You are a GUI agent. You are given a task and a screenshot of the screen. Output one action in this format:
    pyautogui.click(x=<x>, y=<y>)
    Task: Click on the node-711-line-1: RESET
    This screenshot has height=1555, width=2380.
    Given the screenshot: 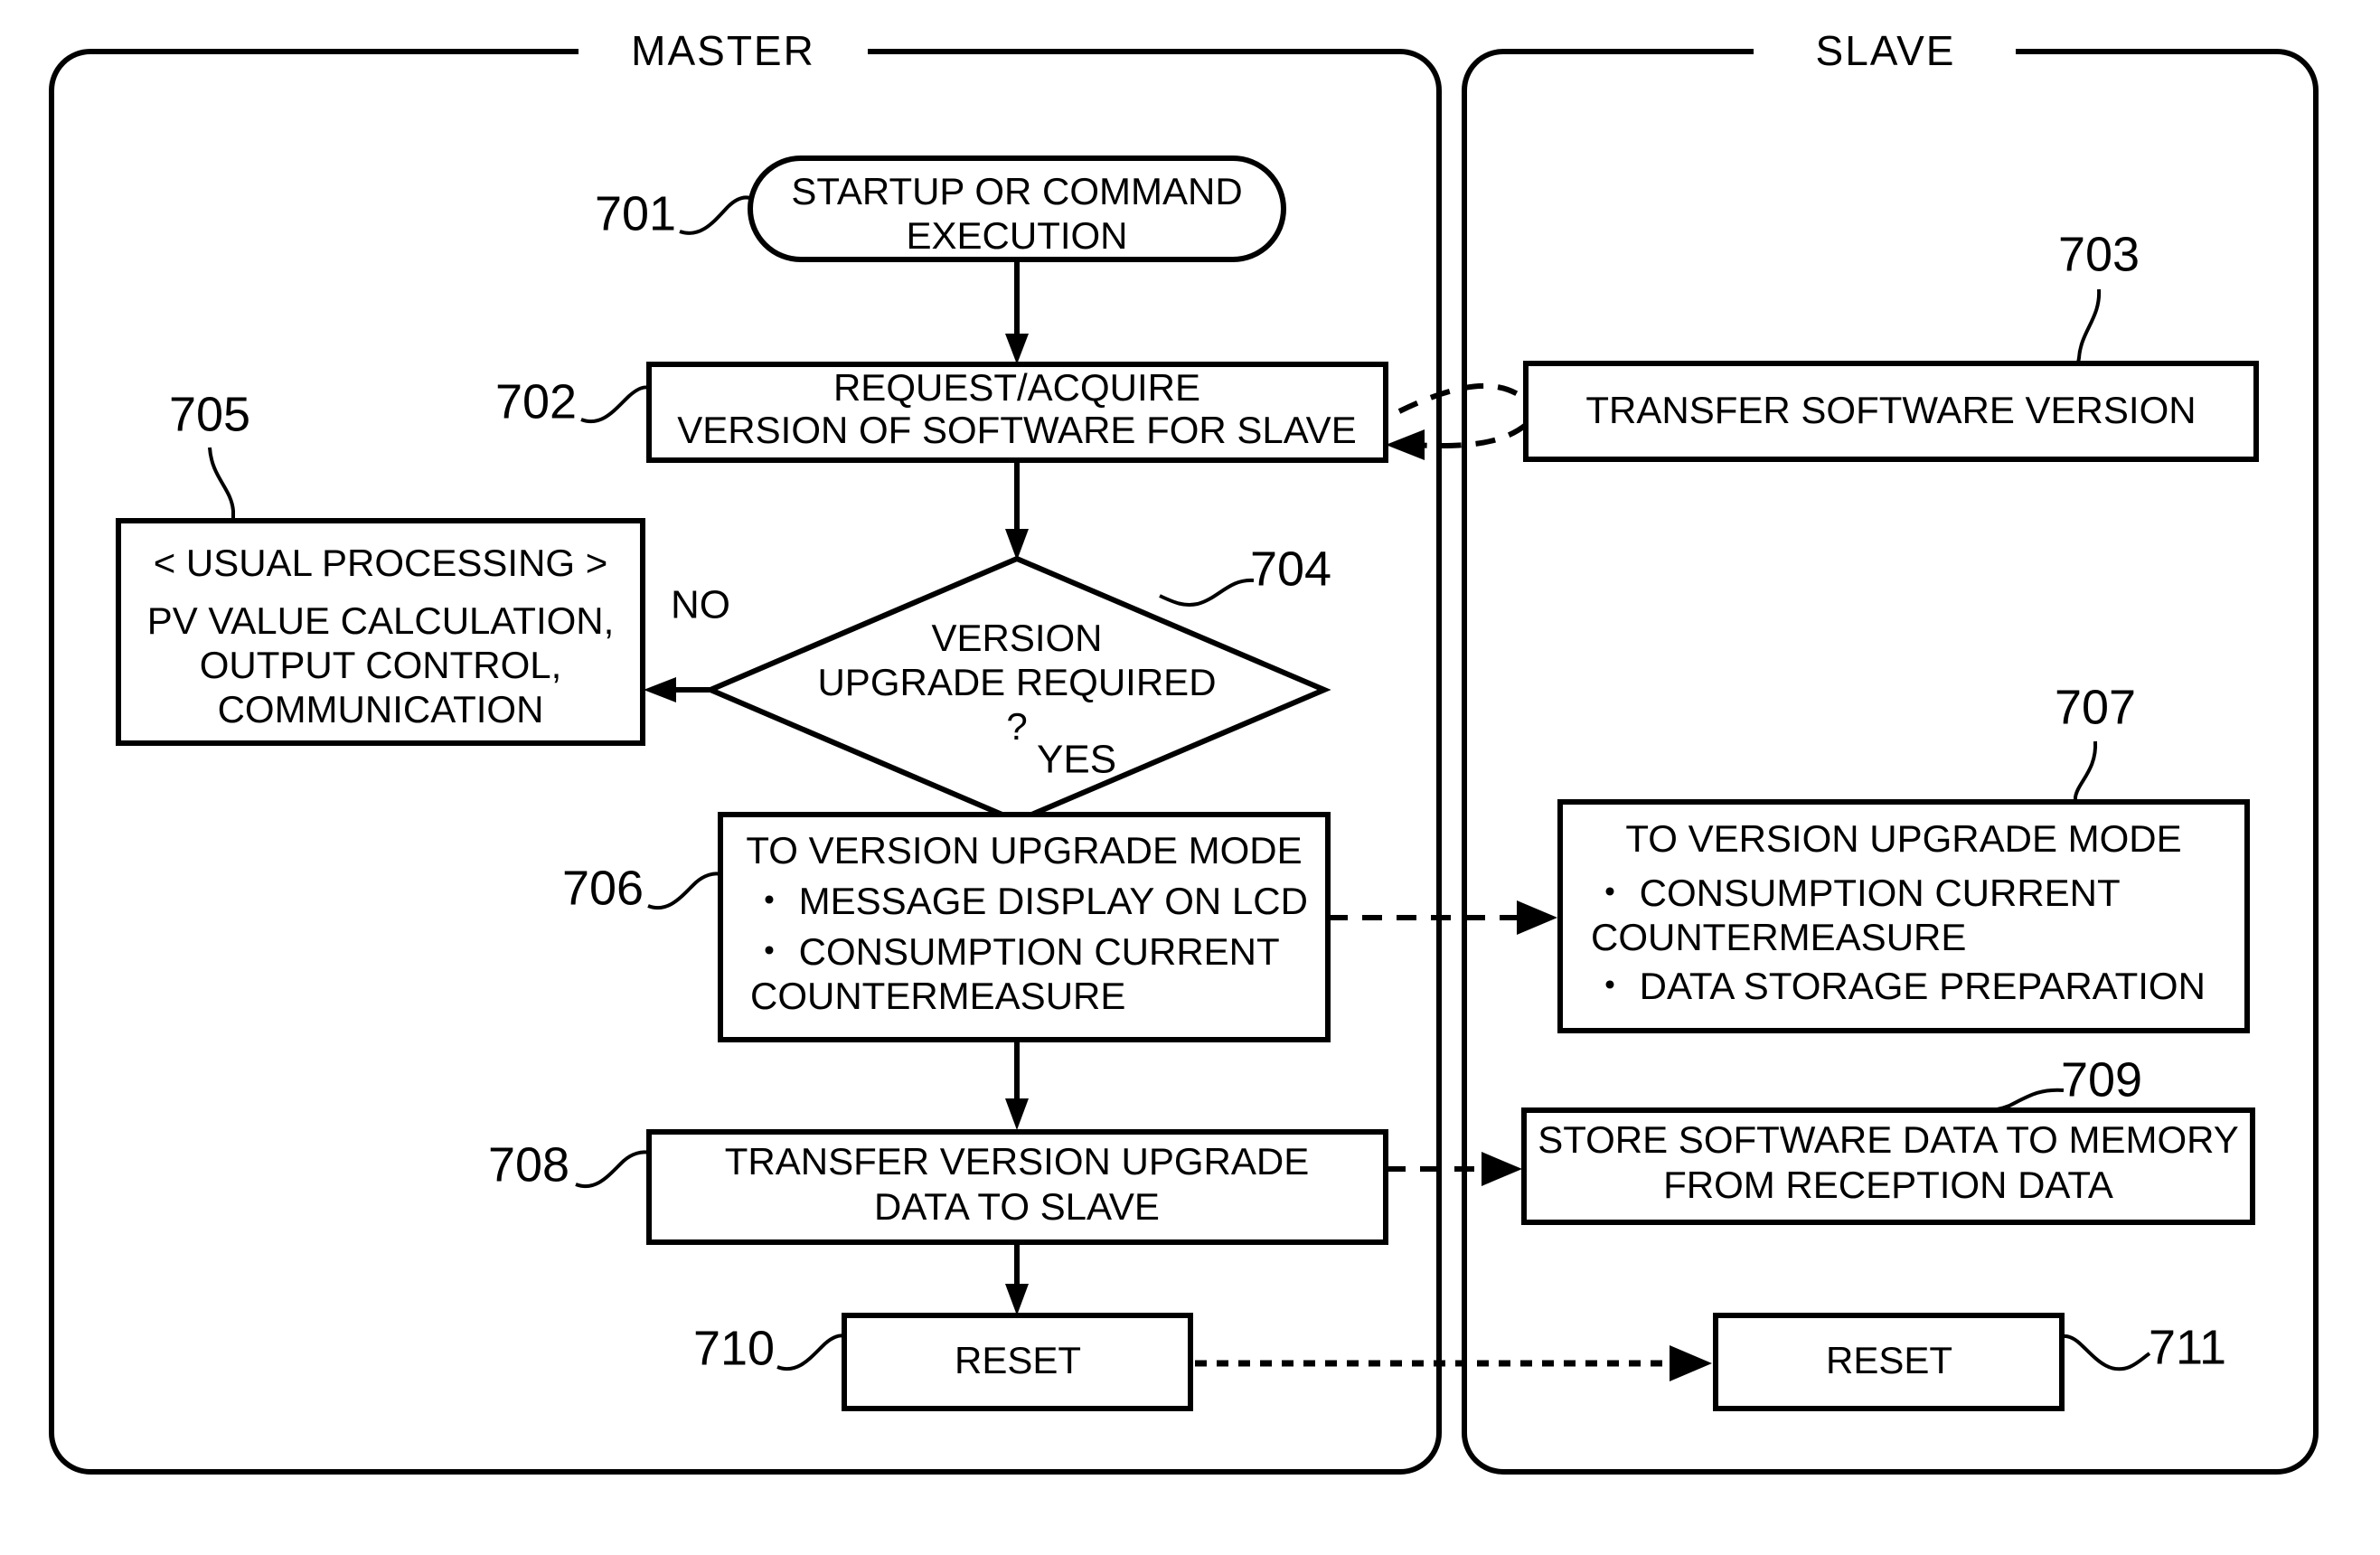 What is the action you would take?
    pyautogui.click(x=1889, y=1360)
    